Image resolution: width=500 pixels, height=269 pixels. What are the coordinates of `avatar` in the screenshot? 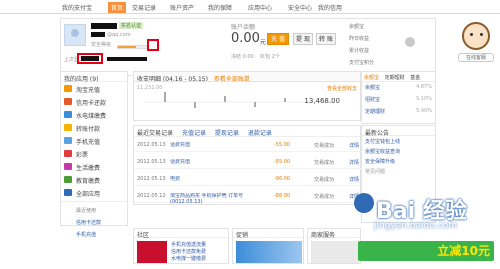 It's located at (75, 35).